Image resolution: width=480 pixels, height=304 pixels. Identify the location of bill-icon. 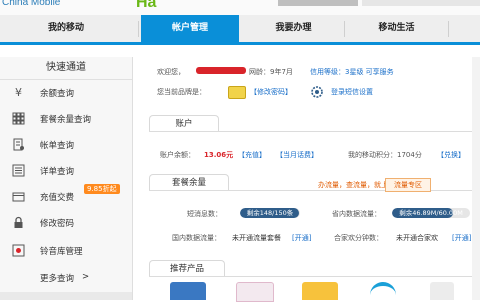
(18, 144).